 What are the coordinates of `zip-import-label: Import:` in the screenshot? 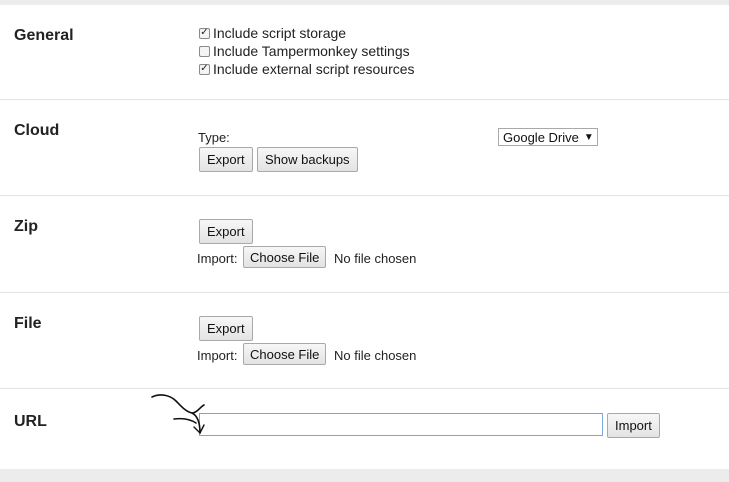 It's located at (217, 258).